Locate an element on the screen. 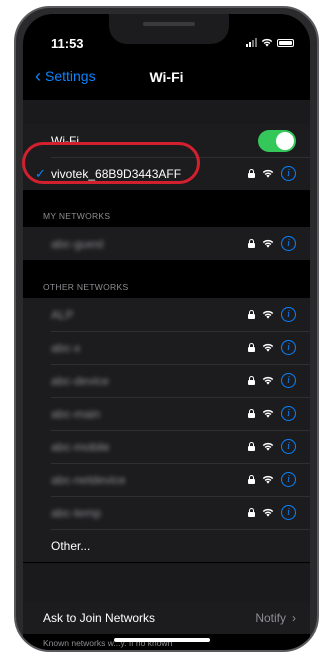 The width and height of the screenshot is (333, 652). page-title: Wi-Fi is located at coordinates (166, 77).